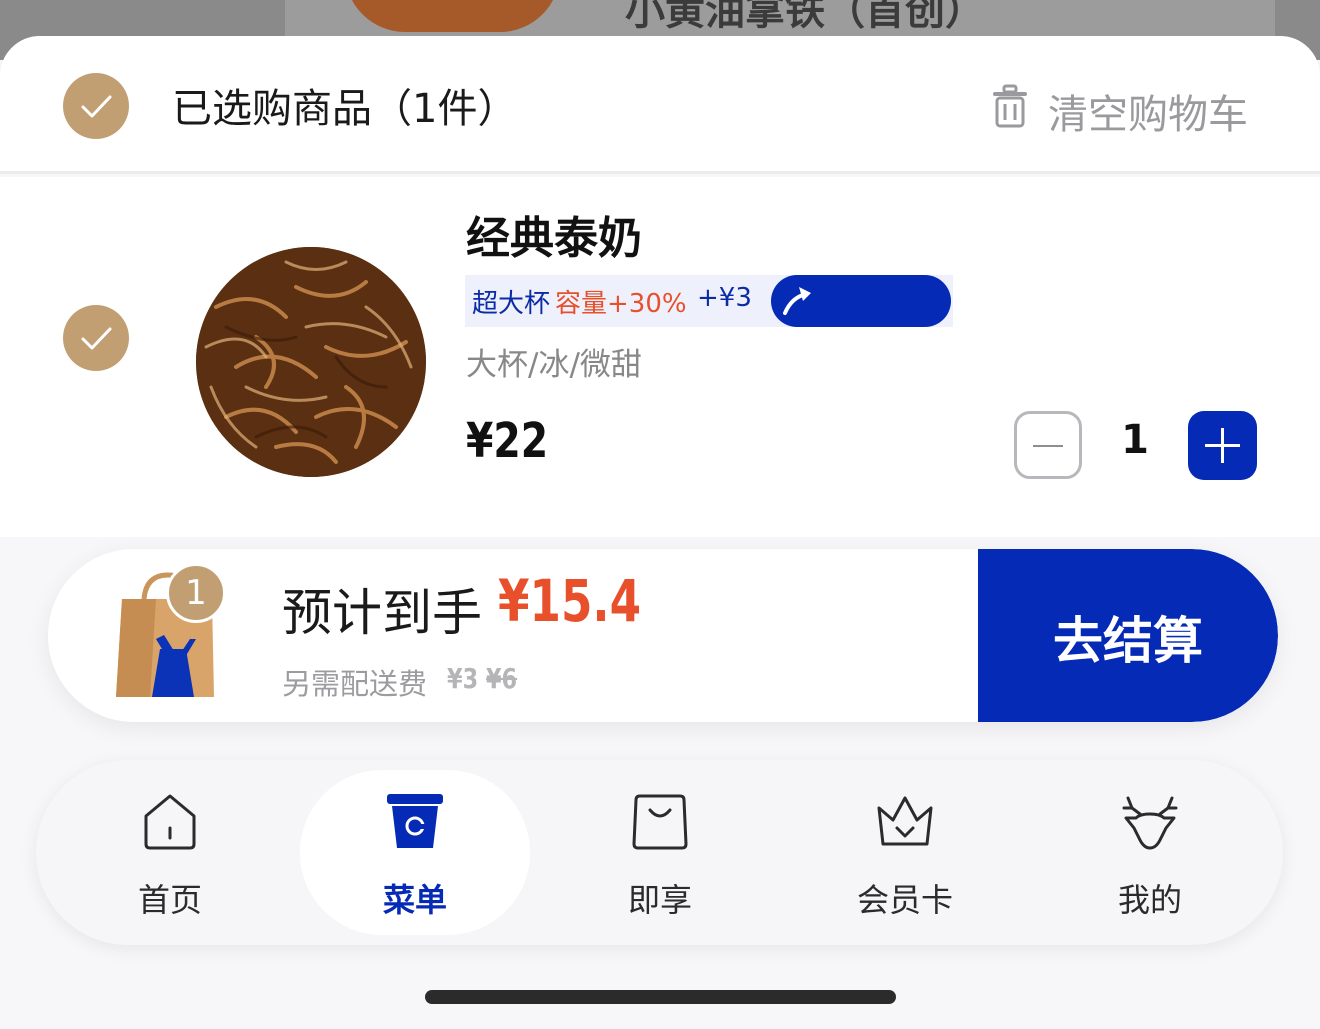 The height and width of the screenshot is (1029, 1320). I want to click on tab-instant-label: 即享, so click(659, 900).